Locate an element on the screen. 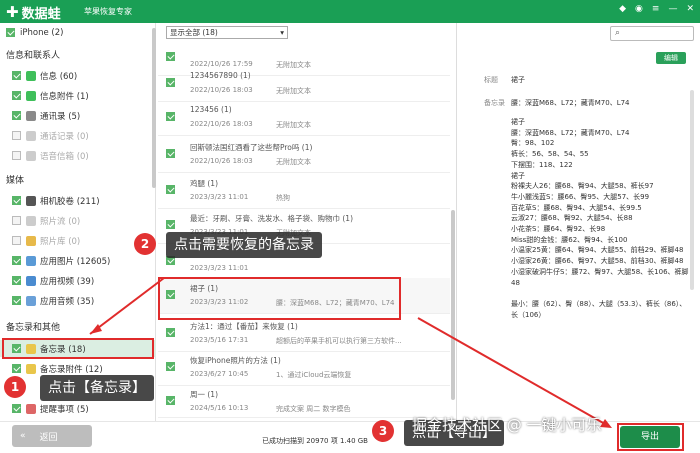 This screenshot has height=453, width=700. step-badge-1: 1 is located at coordinates (15, 387).